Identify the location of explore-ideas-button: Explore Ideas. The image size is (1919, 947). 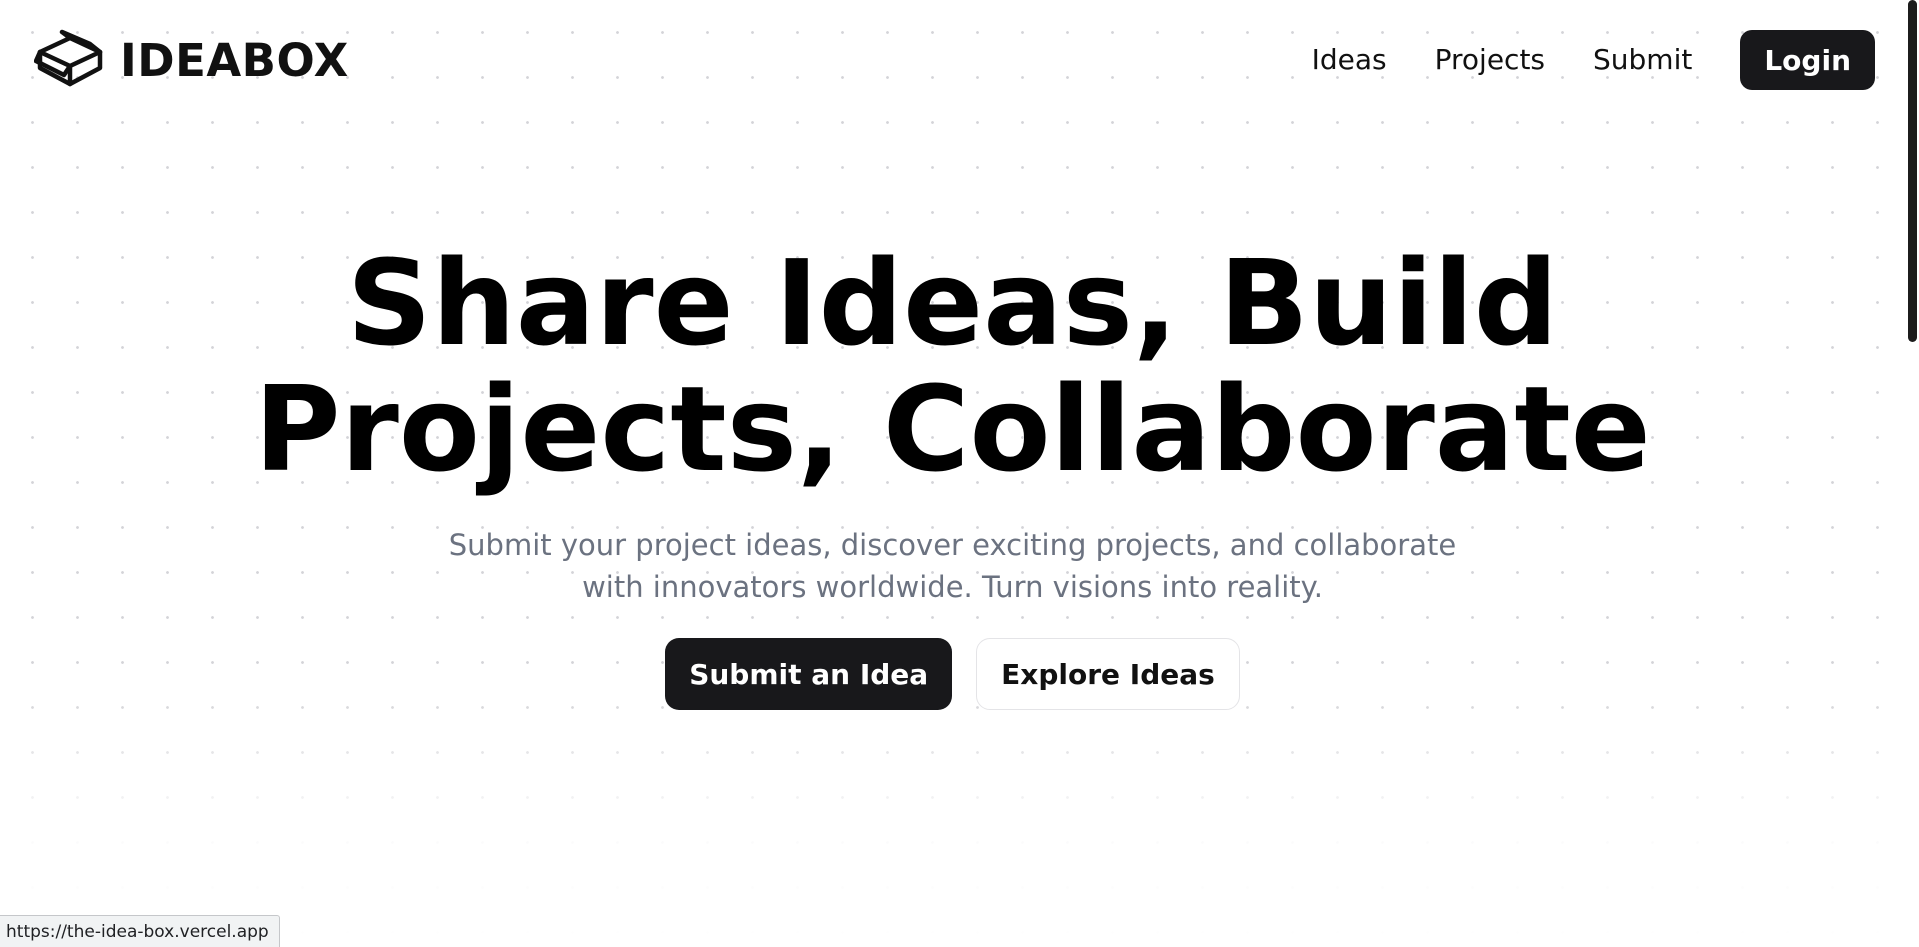
(1108, 674).